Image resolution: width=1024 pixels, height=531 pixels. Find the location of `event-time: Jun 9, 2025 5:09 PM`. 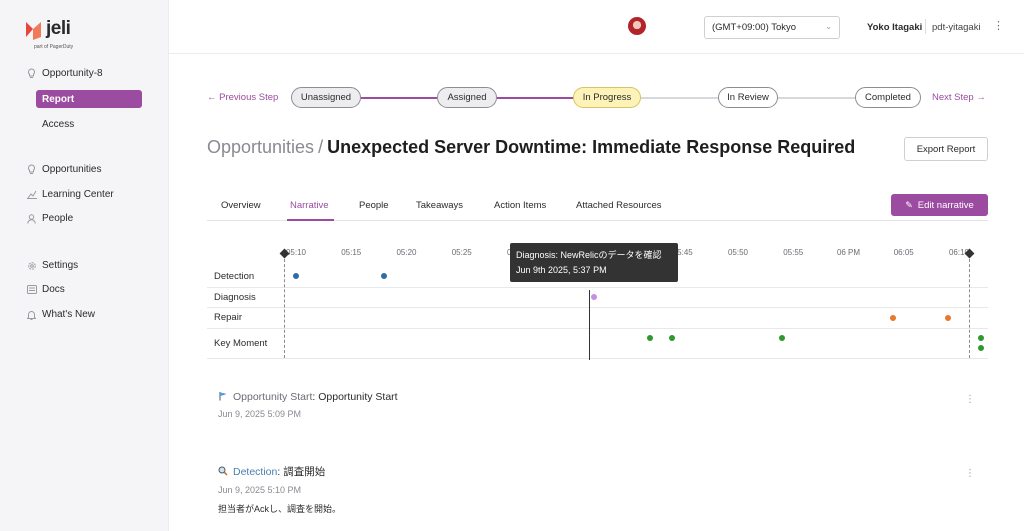

event-time: Jun 9, 2025 5:09 PM is located at coordinates (260, 414).